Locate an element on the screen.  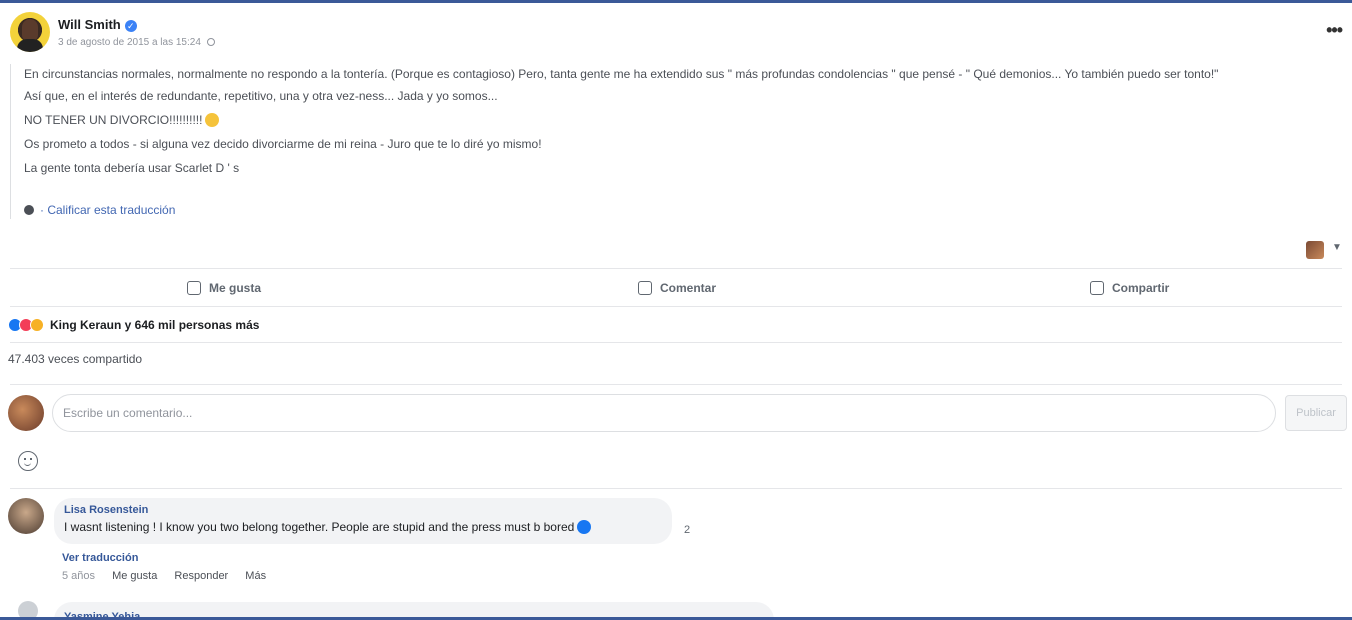
grinning-emoji-icon is located at coordinates (212, 120).